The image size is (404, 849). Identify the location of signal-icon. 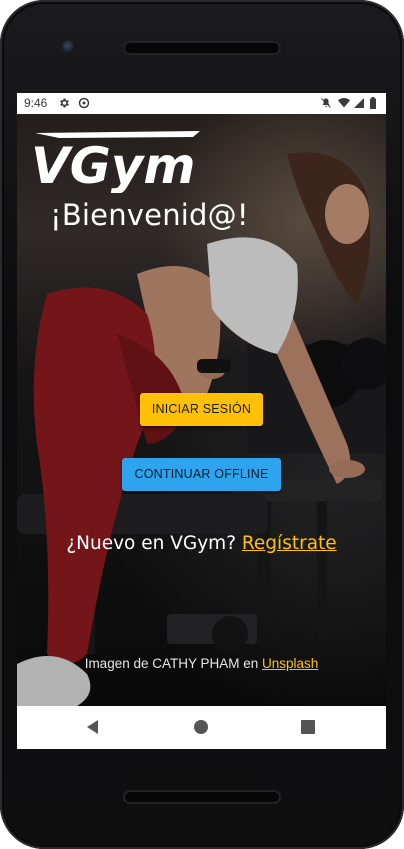
(359, 103).